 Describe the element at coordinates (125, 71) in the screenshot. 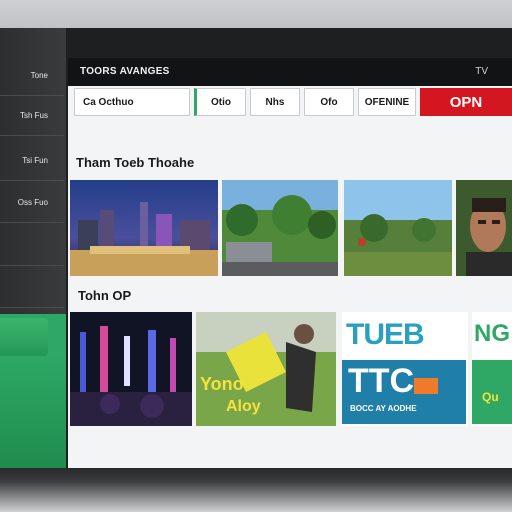

I see `app-title: TOORS AVANGES` at that location.